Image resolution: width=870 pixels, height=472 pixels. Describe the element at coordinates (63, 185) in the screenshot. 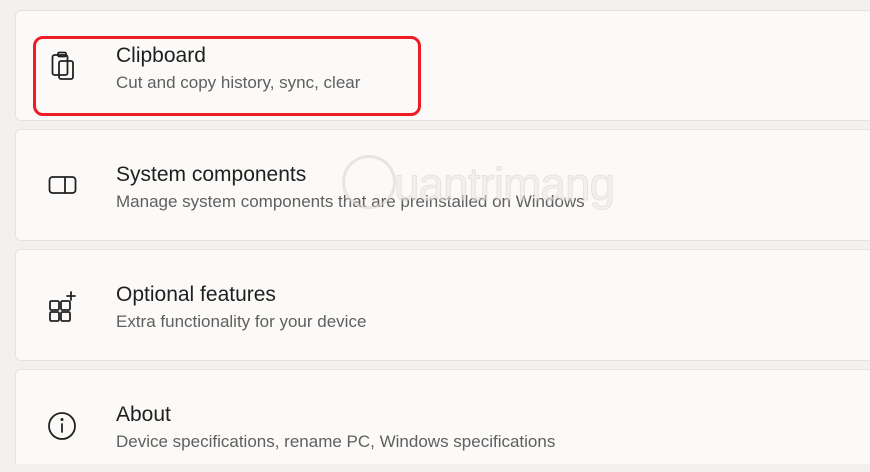

I see `system-components-icon` at that location.